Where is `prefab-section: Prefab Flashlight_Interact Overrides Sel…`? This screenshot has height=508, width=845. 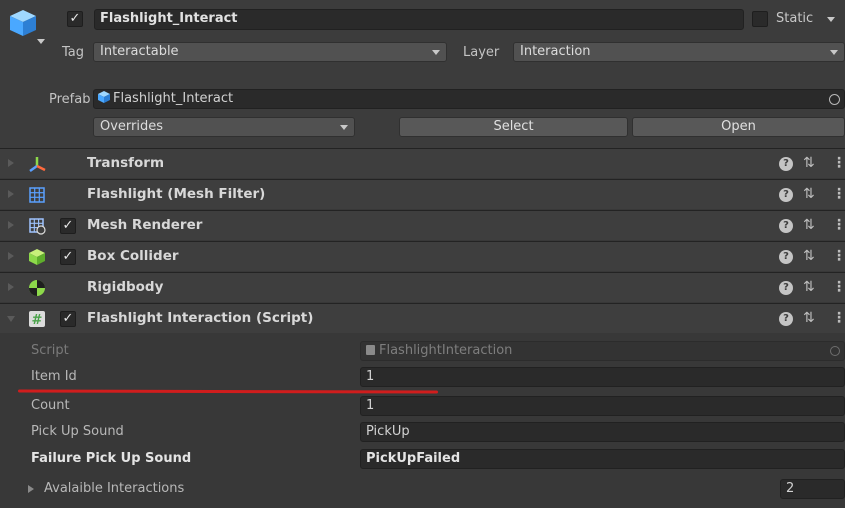 prefab-section: Prefab Flashlight_Interact Overrides Sel… is located at coordinates (422, 114).